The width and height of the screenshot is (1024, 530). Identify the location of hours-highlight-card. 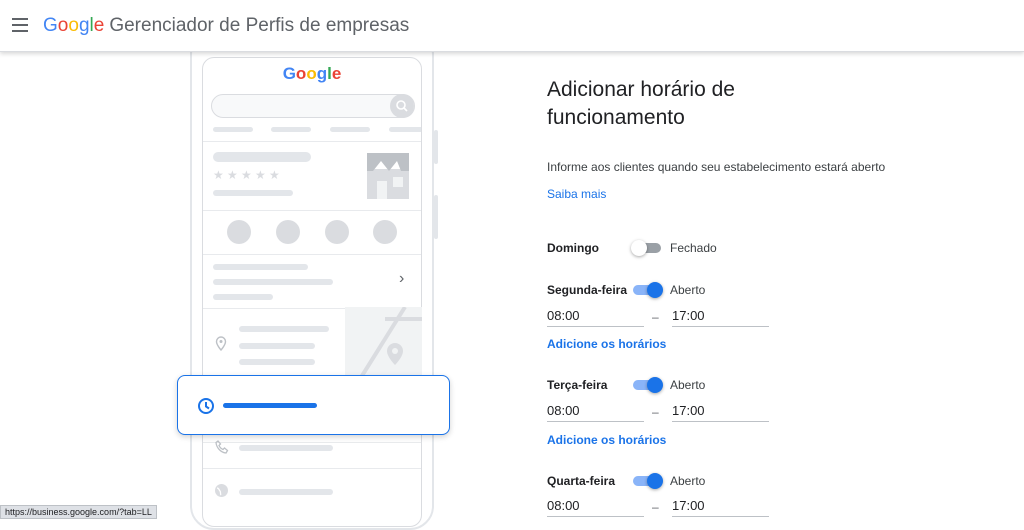
(313, 405).